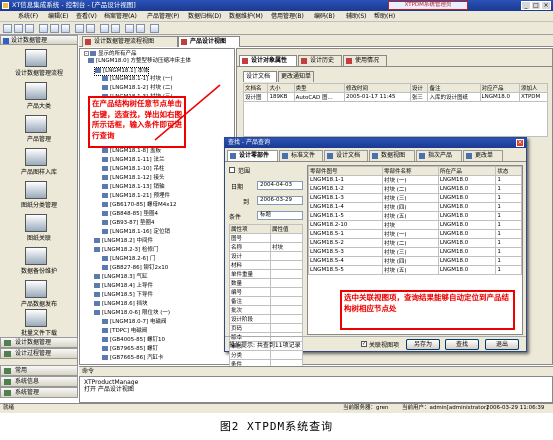  I want to click on condition-select: 标题, so click(280, 215).